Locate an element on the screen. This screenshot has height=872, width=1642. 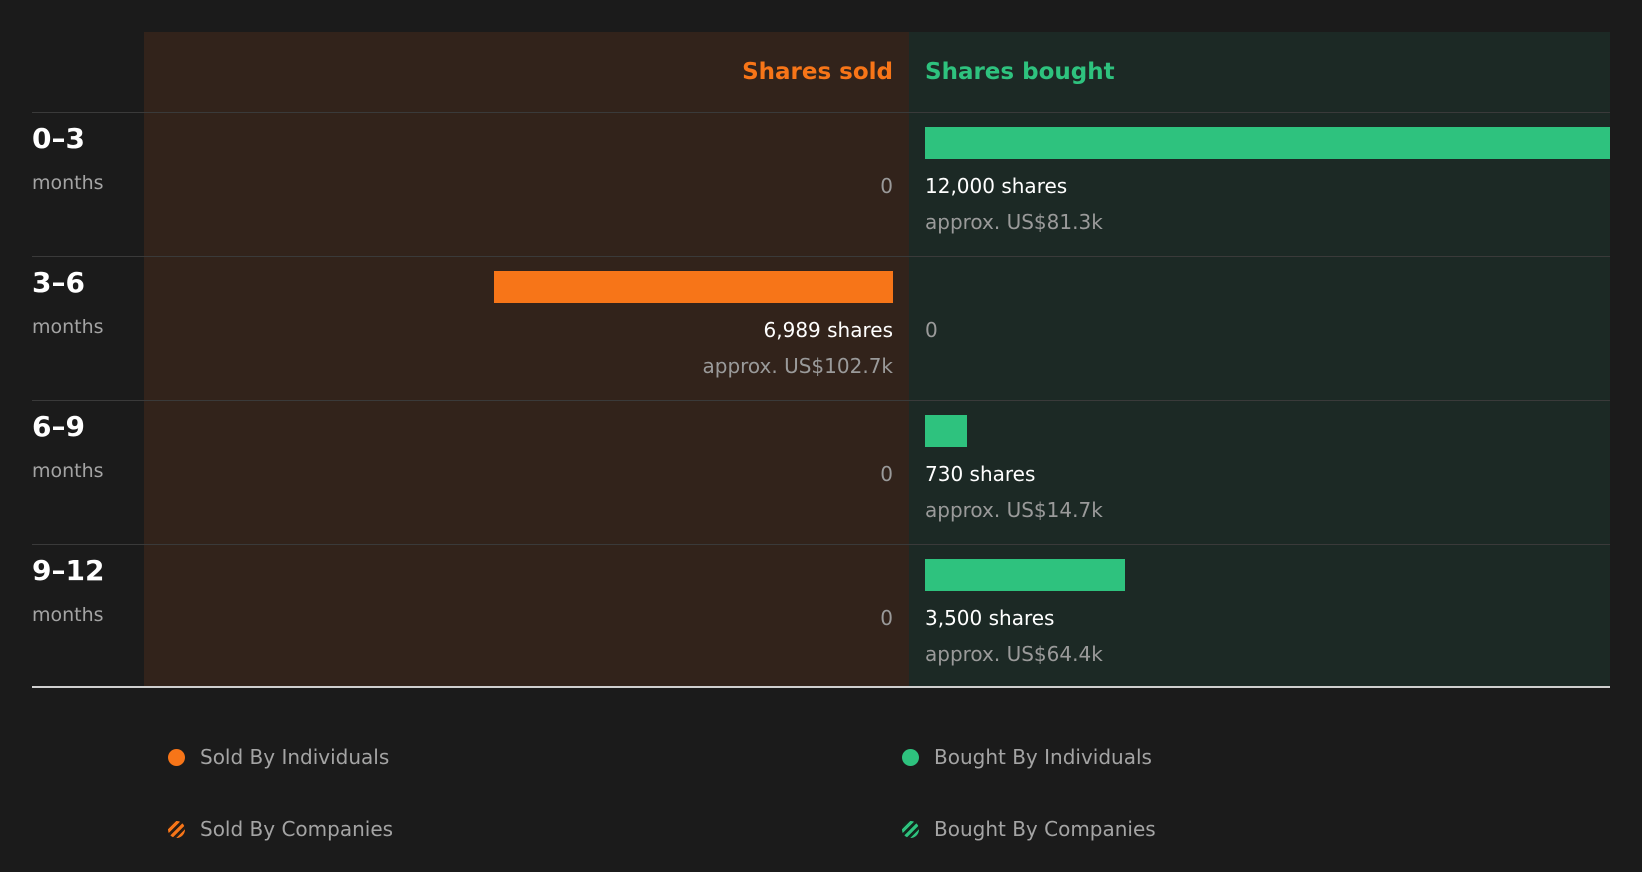
sold-approx-value: approx. US$102.7k is located at coordinates (798, 366).